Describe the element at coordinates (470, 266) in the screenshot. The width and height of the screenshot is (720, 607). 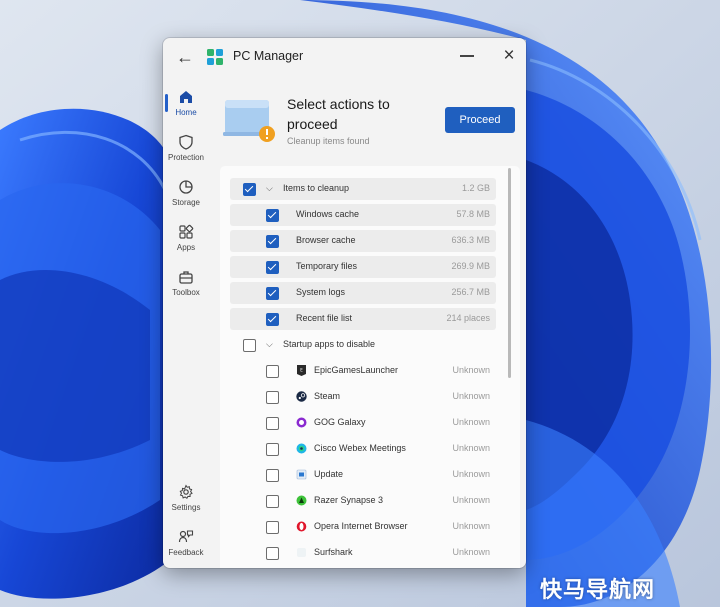
I see `item-size: 269.9 MB` at that location.